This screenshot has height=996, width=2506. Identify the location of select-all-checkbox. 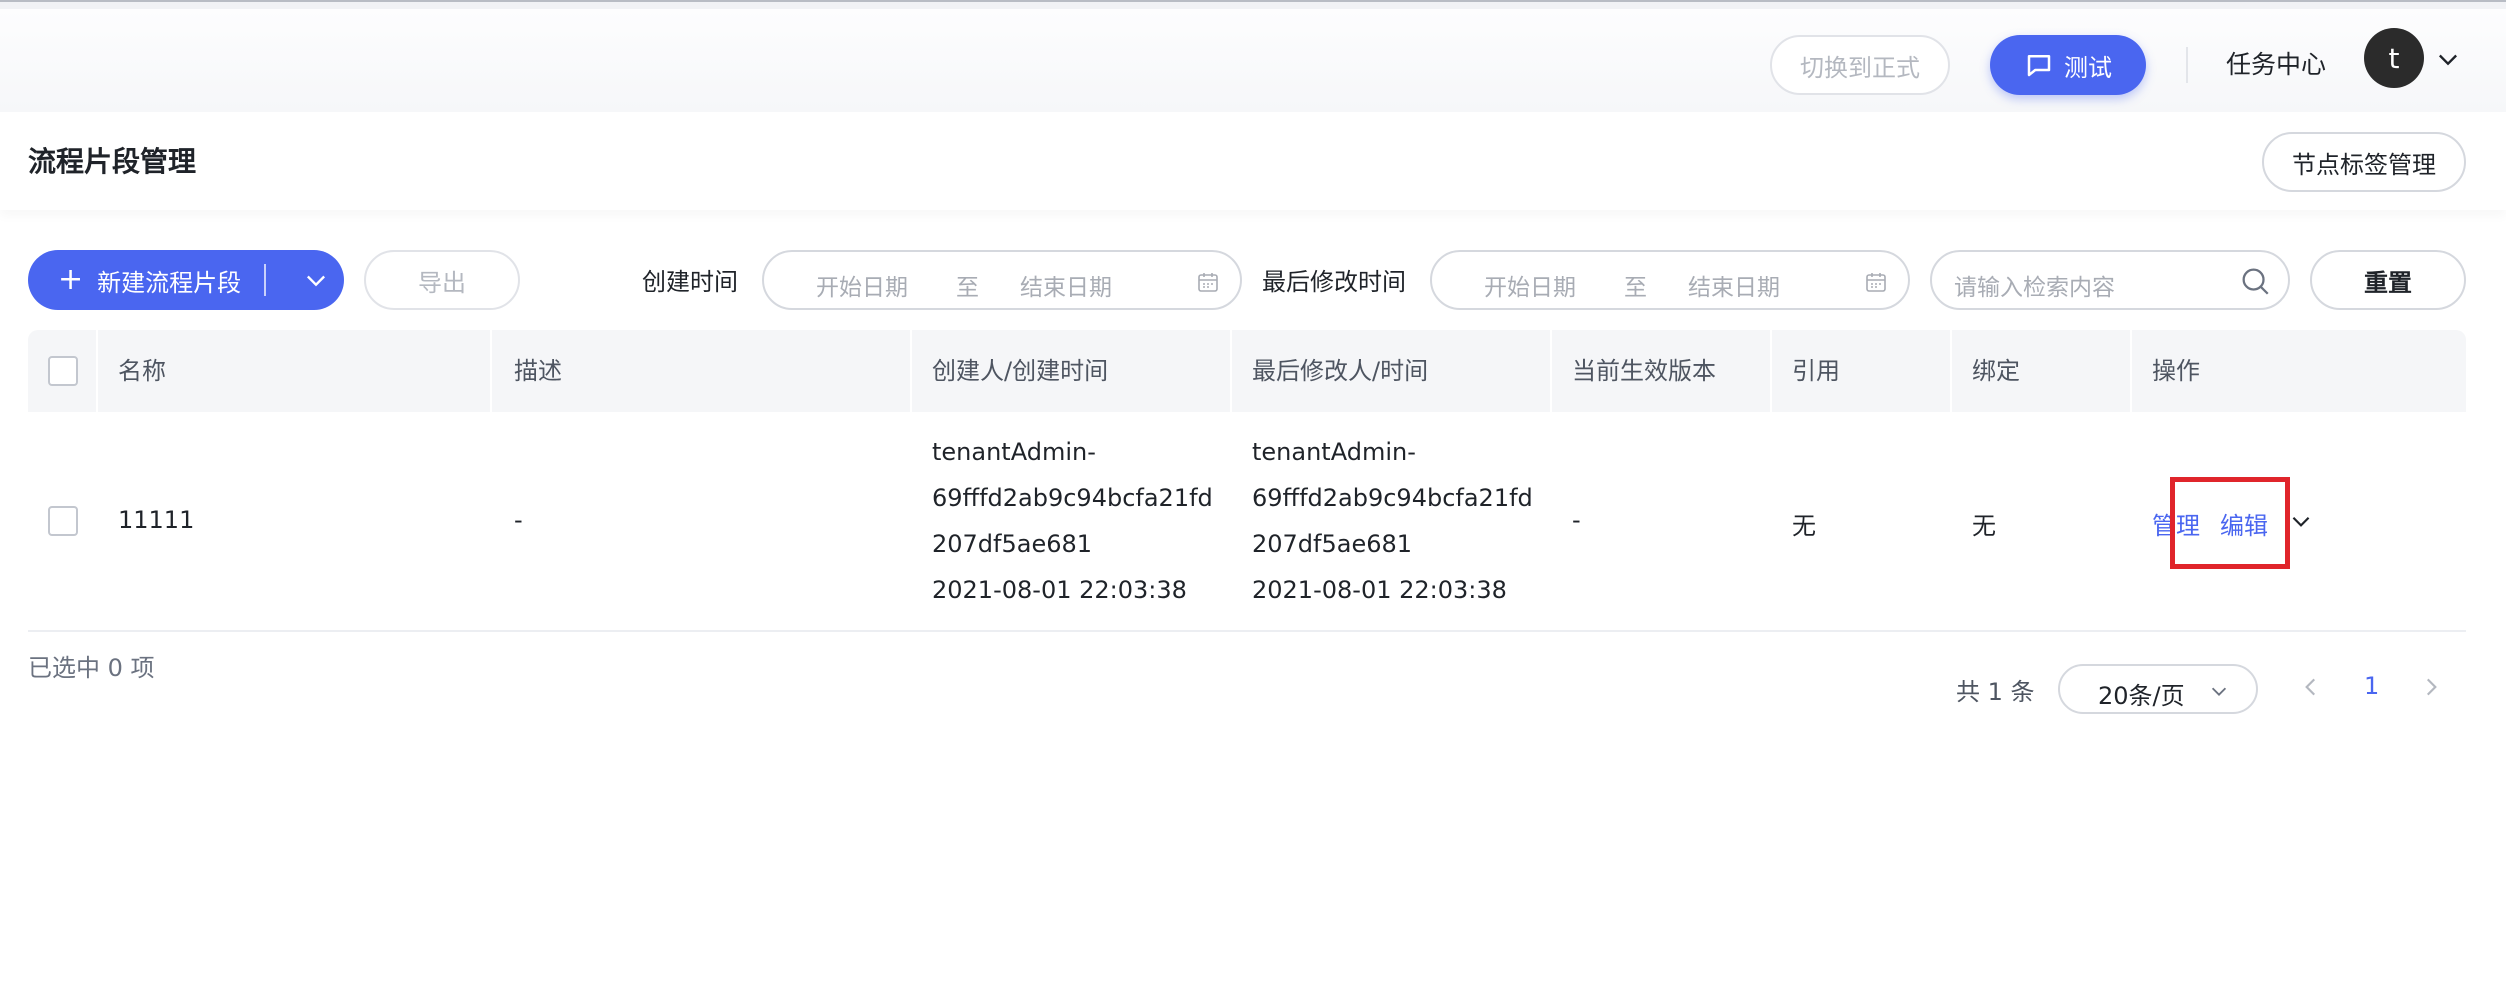
(63, 371).